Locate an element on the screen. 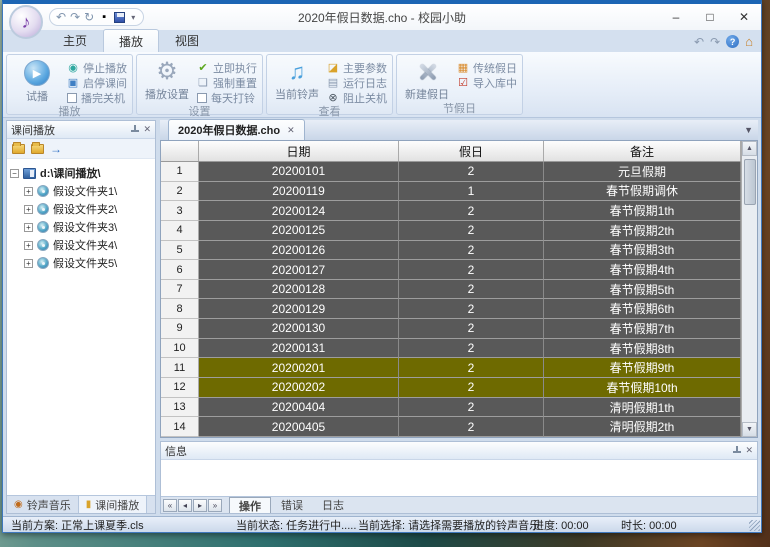 The image size is (770, 547). ribbon-tab-主页: 主页 is located at coordinates (75, 40).